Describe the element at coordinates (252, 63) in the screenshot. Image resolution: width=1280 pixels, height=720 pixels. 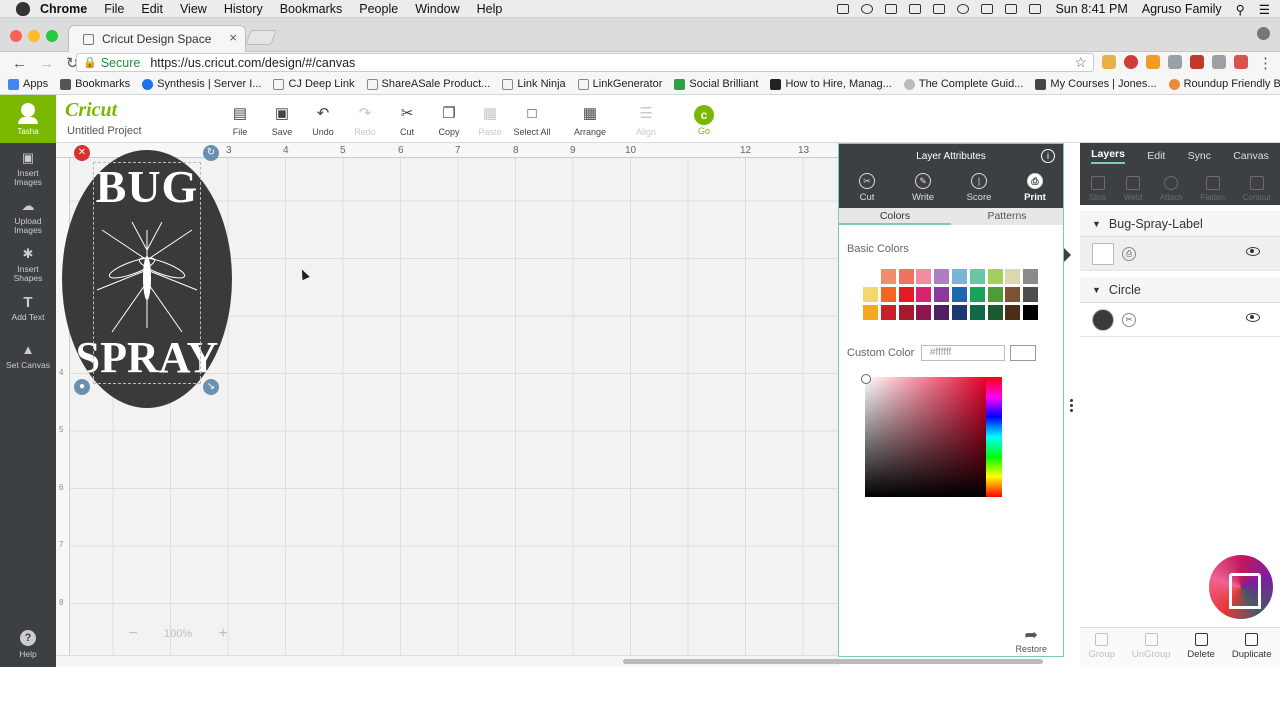
I see `url-text: https://us.cricut.com/design/#/canvas` at that location.